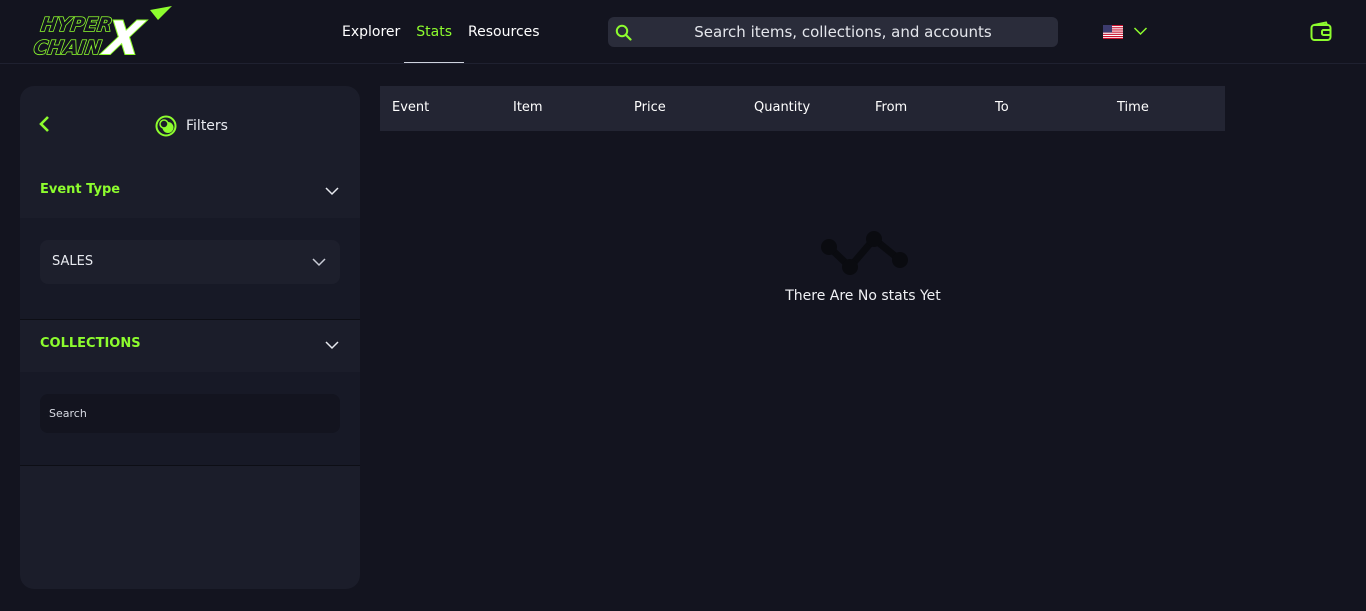 The image size is (1366, 611). What do you see at coordinates (504, 32) in the screenshot?
I see `nav-resources: Resources` at bounding box center [504, 32].